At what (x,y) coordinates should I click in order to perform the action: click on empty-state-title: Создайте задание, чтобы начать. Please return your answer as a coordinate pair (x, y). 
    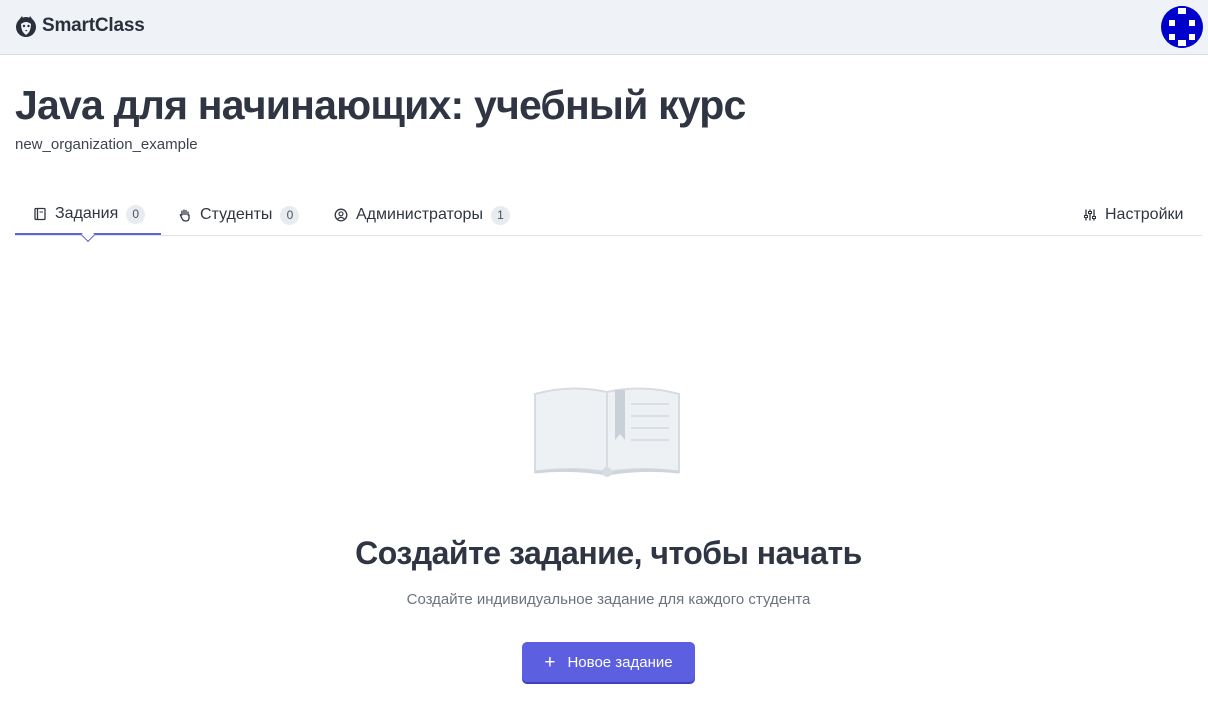
    Looking at the image, I should click on (608, 553).